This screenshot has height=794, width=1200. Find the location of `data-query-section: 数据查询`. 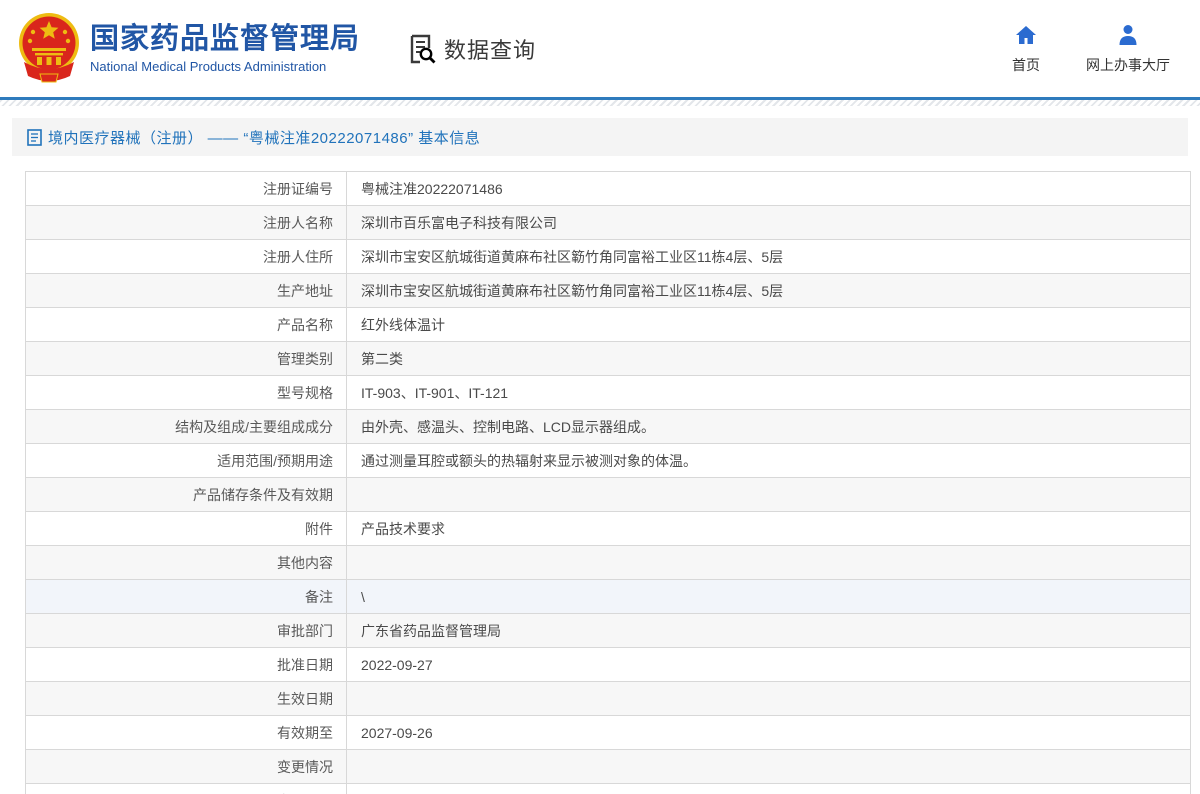

data-query-section: 数据查询 is located at coordinates (471, 49).